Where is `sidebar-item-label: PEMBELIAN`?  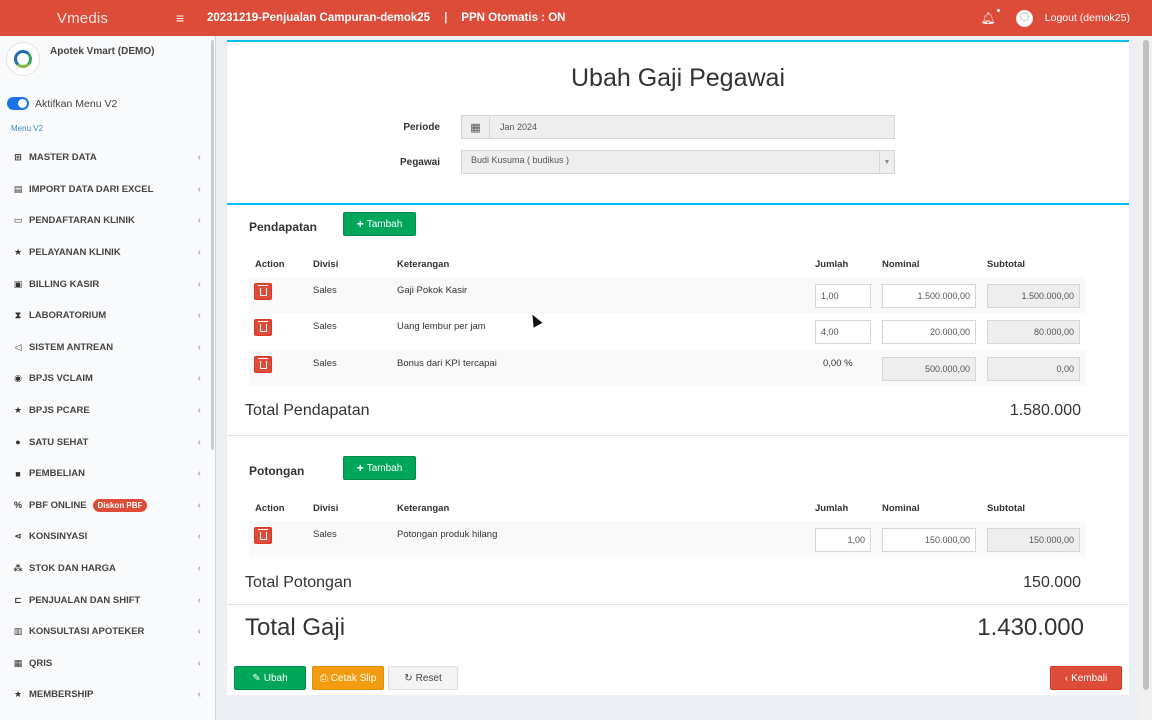
sidebar-item-label: PEMBELIAN is located at coordinates (57, 474).